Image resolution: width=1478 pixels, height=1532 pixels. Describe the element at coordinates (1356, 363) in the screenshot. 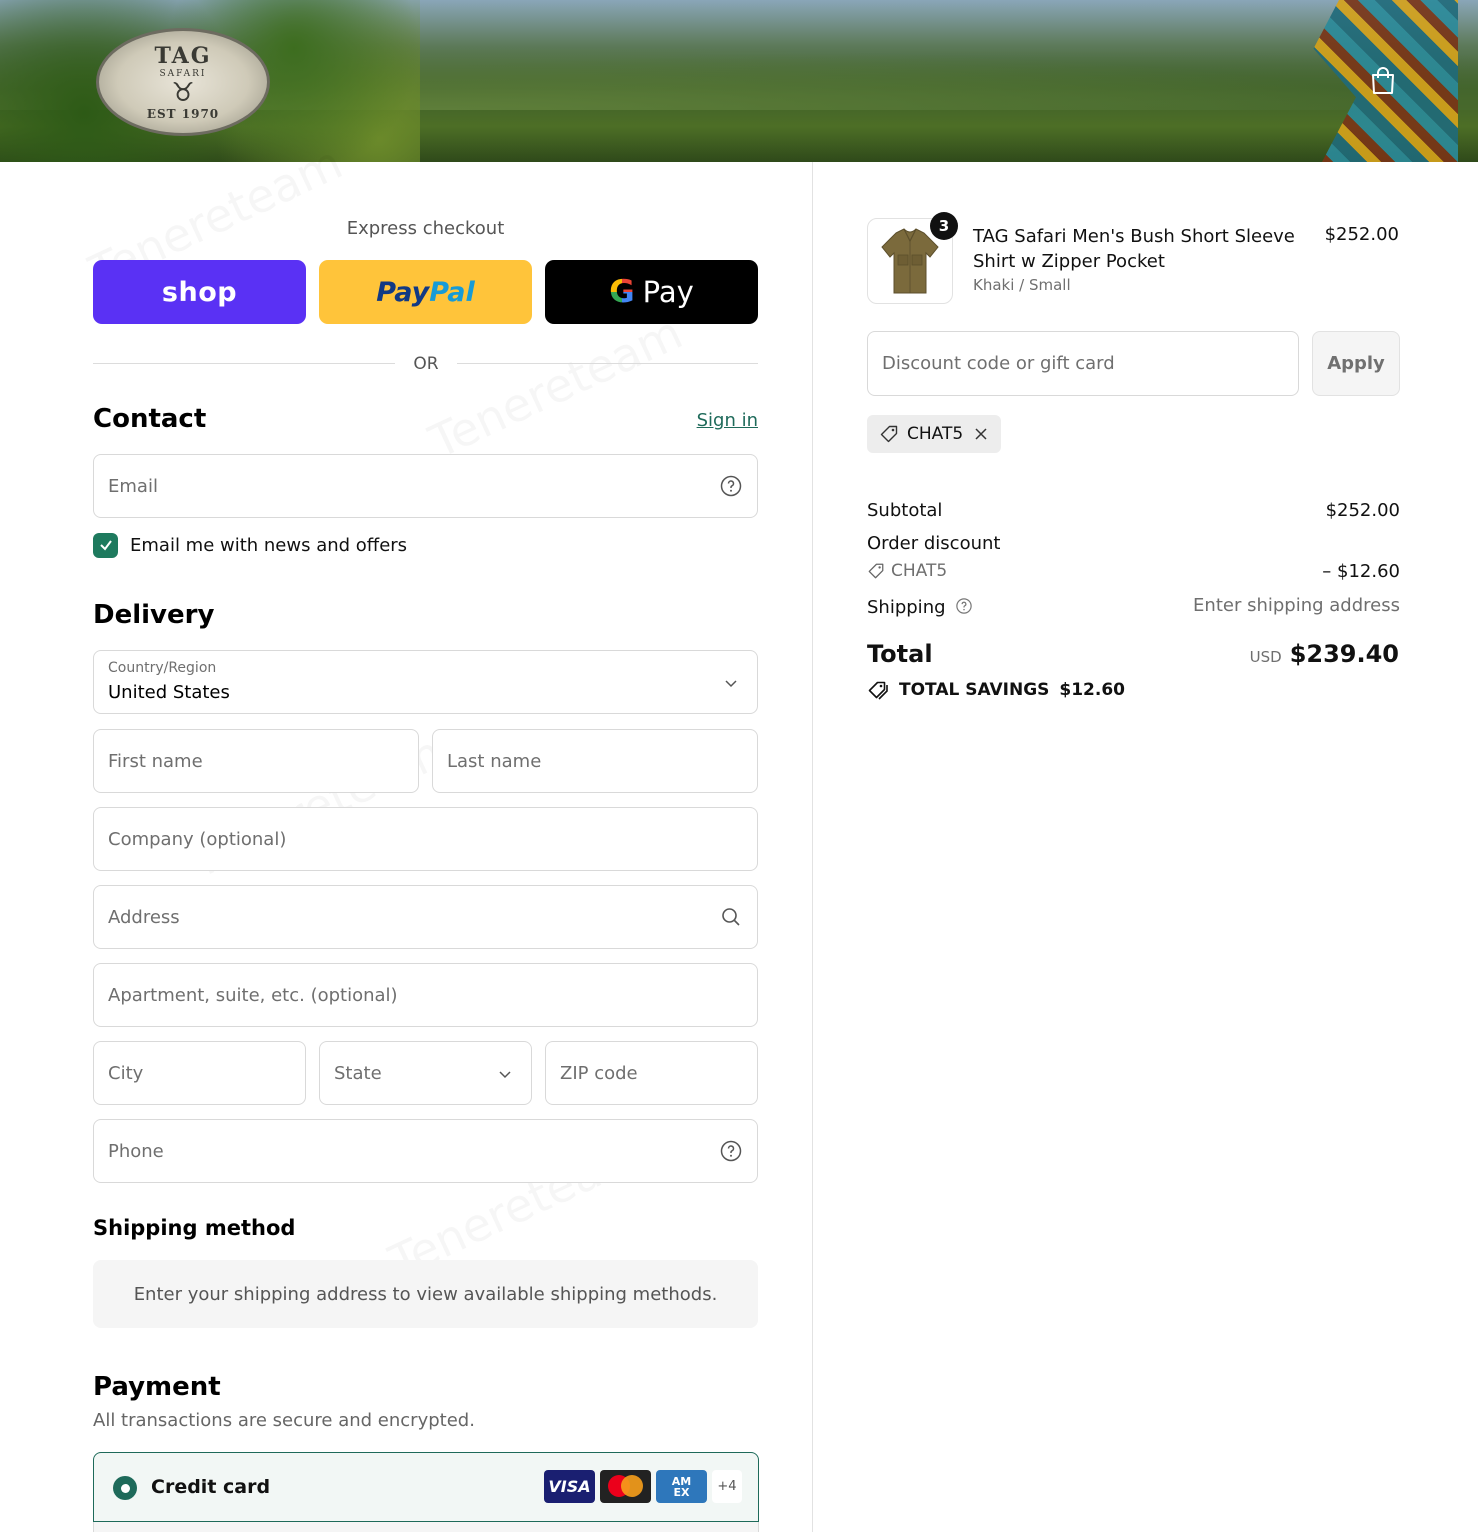

I see `apply-discount-button: Apply` at that location.